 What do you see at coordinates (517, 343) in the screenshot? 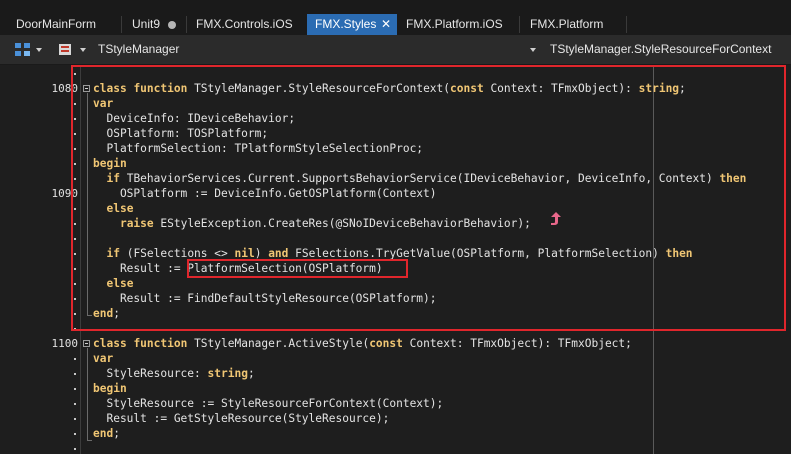
I see `code-text: Context: TFmxObject): TFmxObject;` at bounding box center [517, 343].